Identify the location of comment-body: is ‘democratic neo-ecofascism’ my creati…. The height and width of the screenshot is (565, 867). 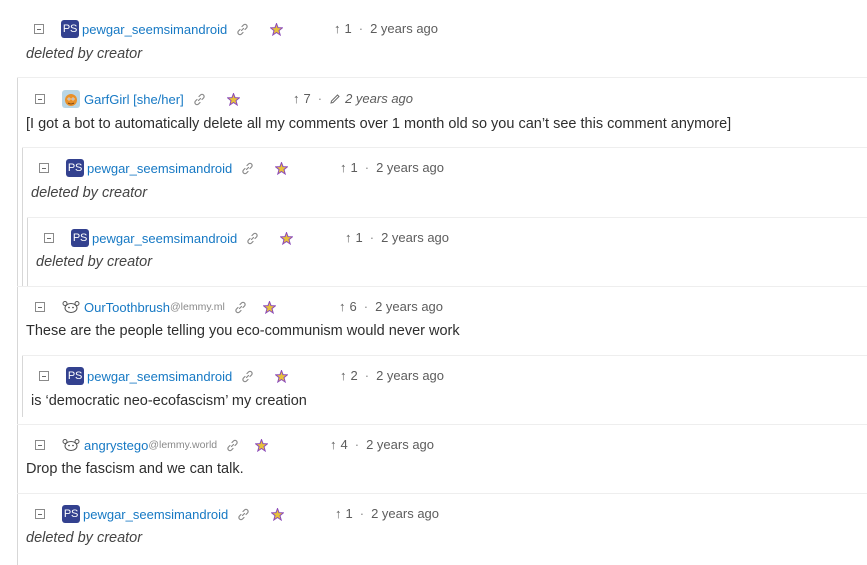
(169, 401).